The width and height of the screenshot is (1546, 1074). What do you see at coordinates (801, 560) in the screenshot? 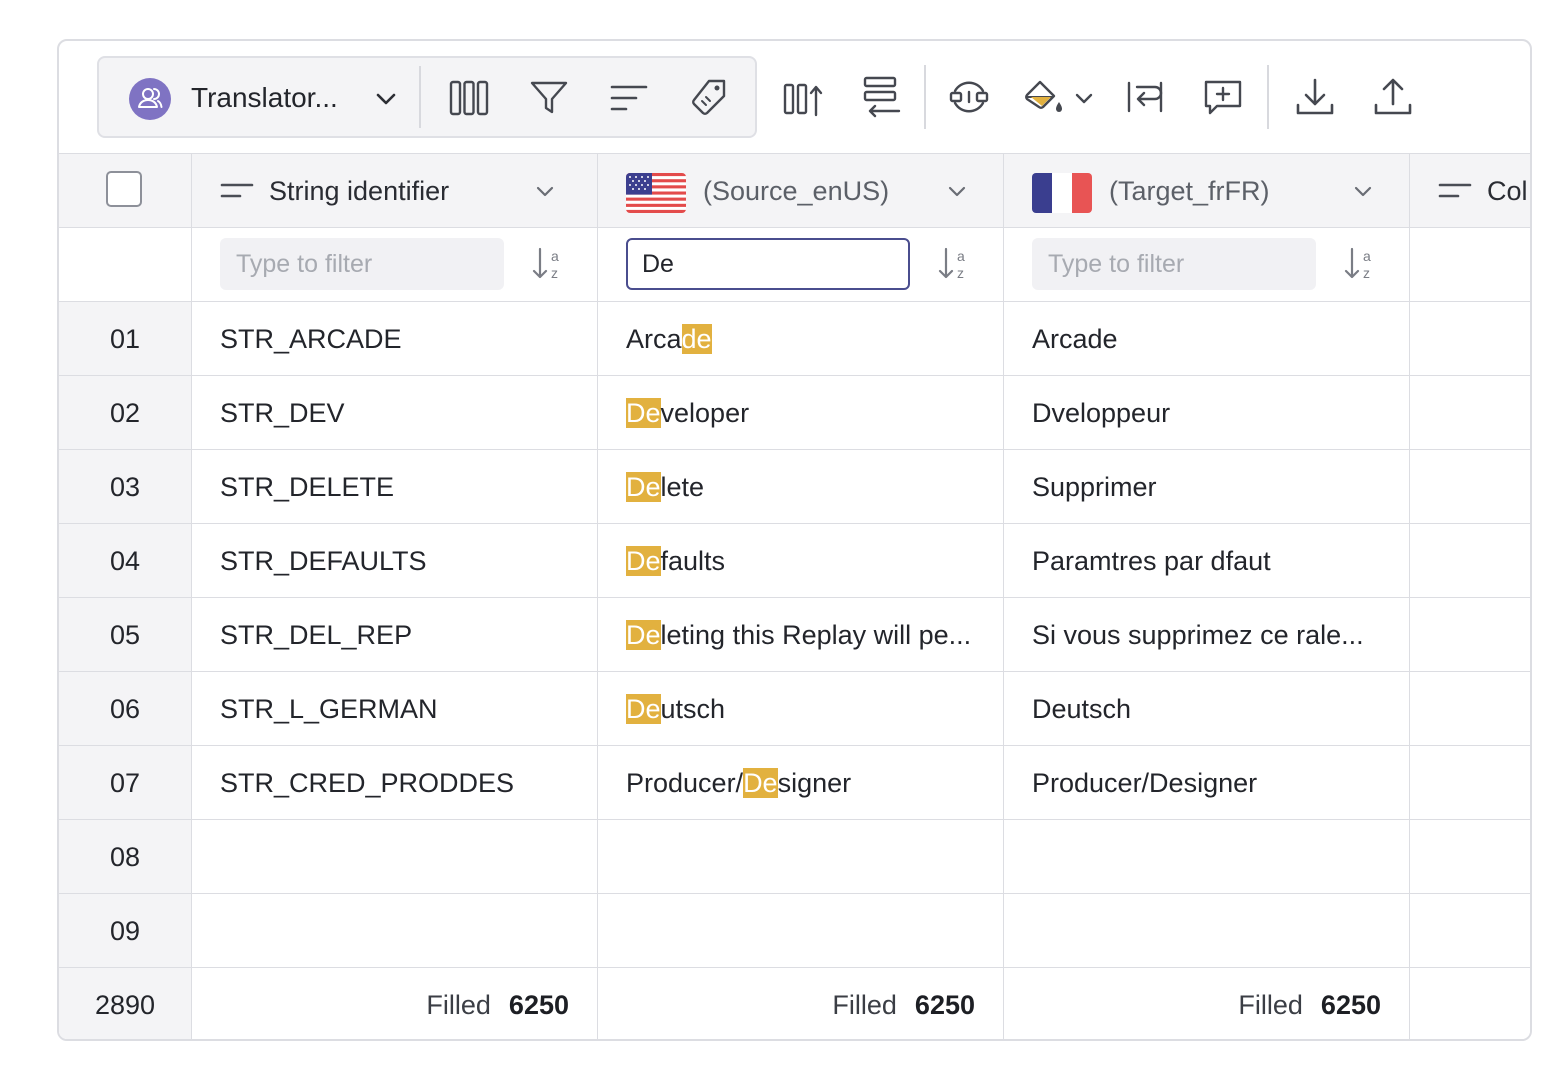
I see `source-cell: Defaults` at bounding box center [801, 560].